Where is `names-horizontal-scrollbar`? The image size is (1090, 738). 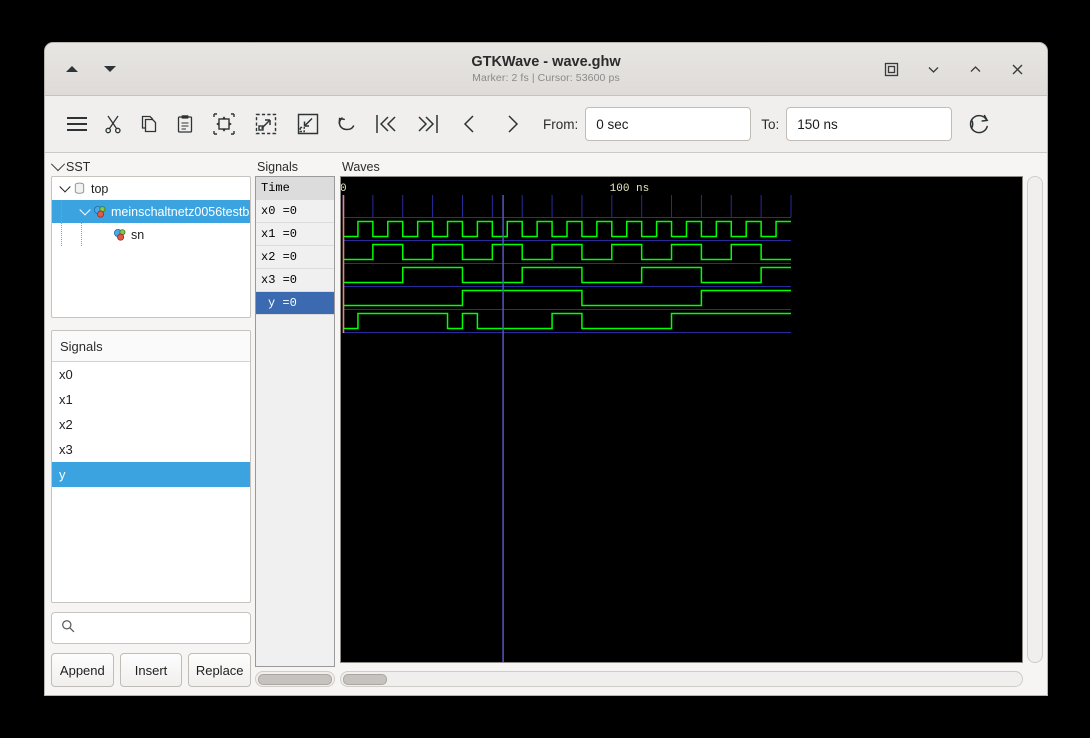 names-horizontal-scrollbar is located at coordinates (295, 679).